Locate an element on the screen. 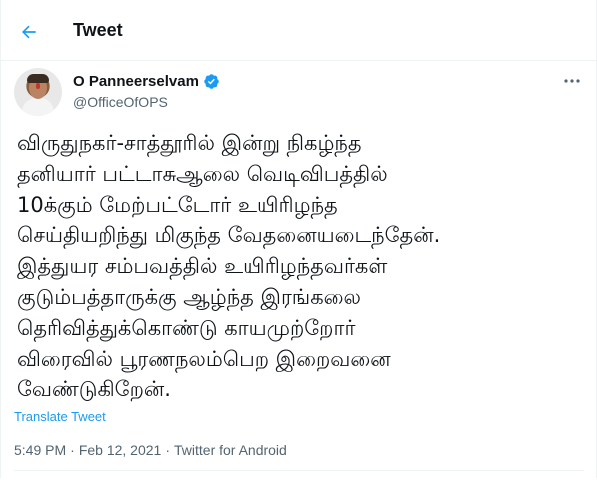 This screenshot has height=480, width=597. tweet-source: Twitter for Android is located at coordinates (230, 450).